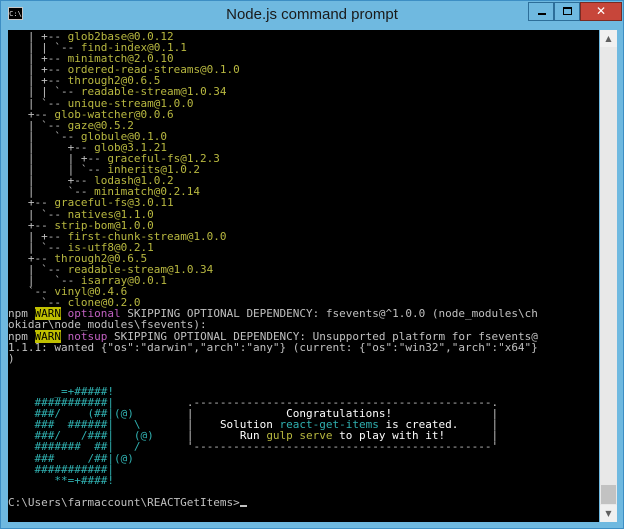  I want to click on text-cursor, so click(243, 505).